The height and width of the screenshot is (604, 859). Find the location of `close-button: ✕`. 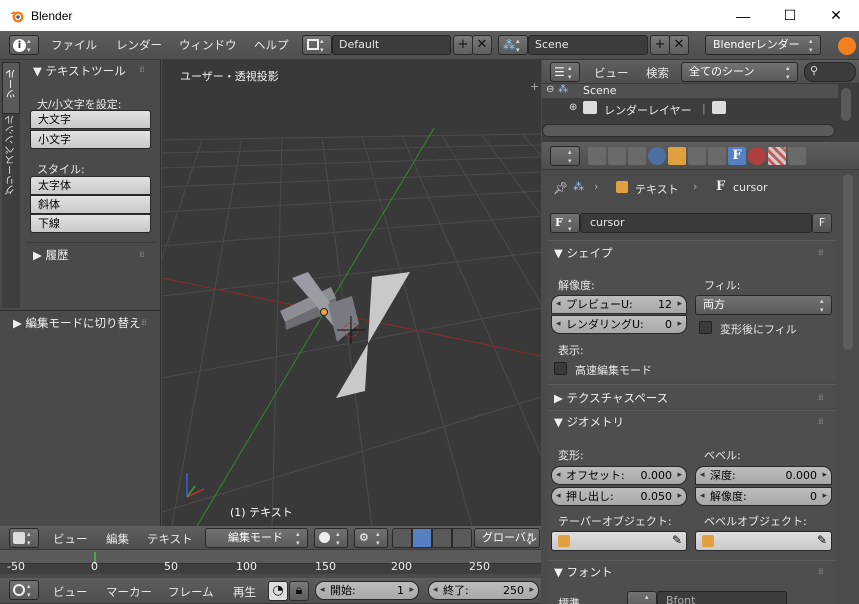

close-button: ✕ is located at coordinates (836, 15).